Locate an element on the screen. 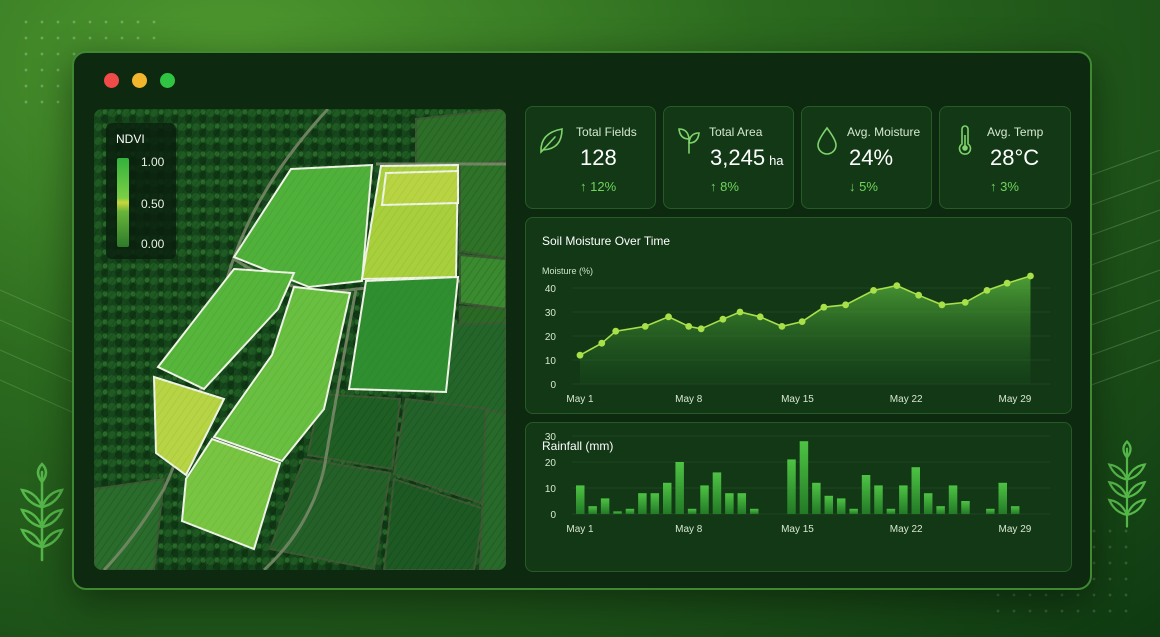  leaf-icon is located at coordinates (551, 141).